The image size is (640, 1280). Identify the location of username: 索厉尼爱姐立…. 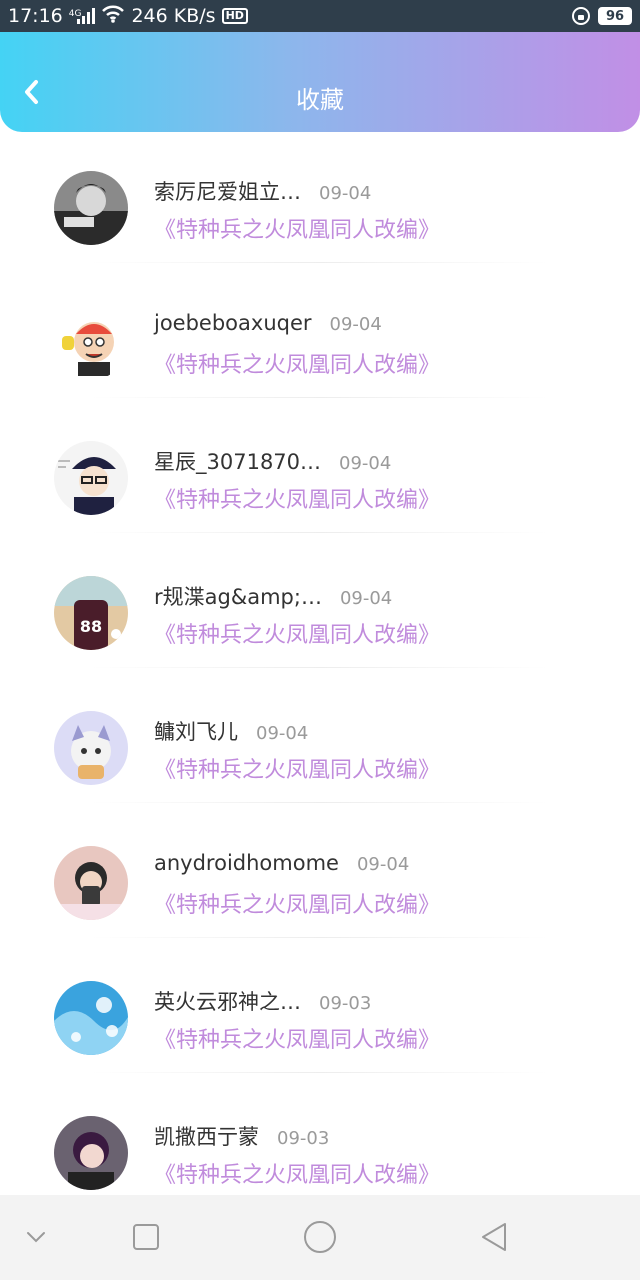
(227, 192).